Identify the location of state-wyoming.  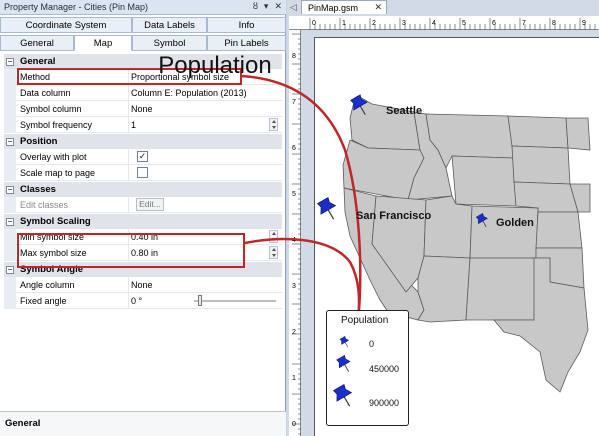
(484, 181).